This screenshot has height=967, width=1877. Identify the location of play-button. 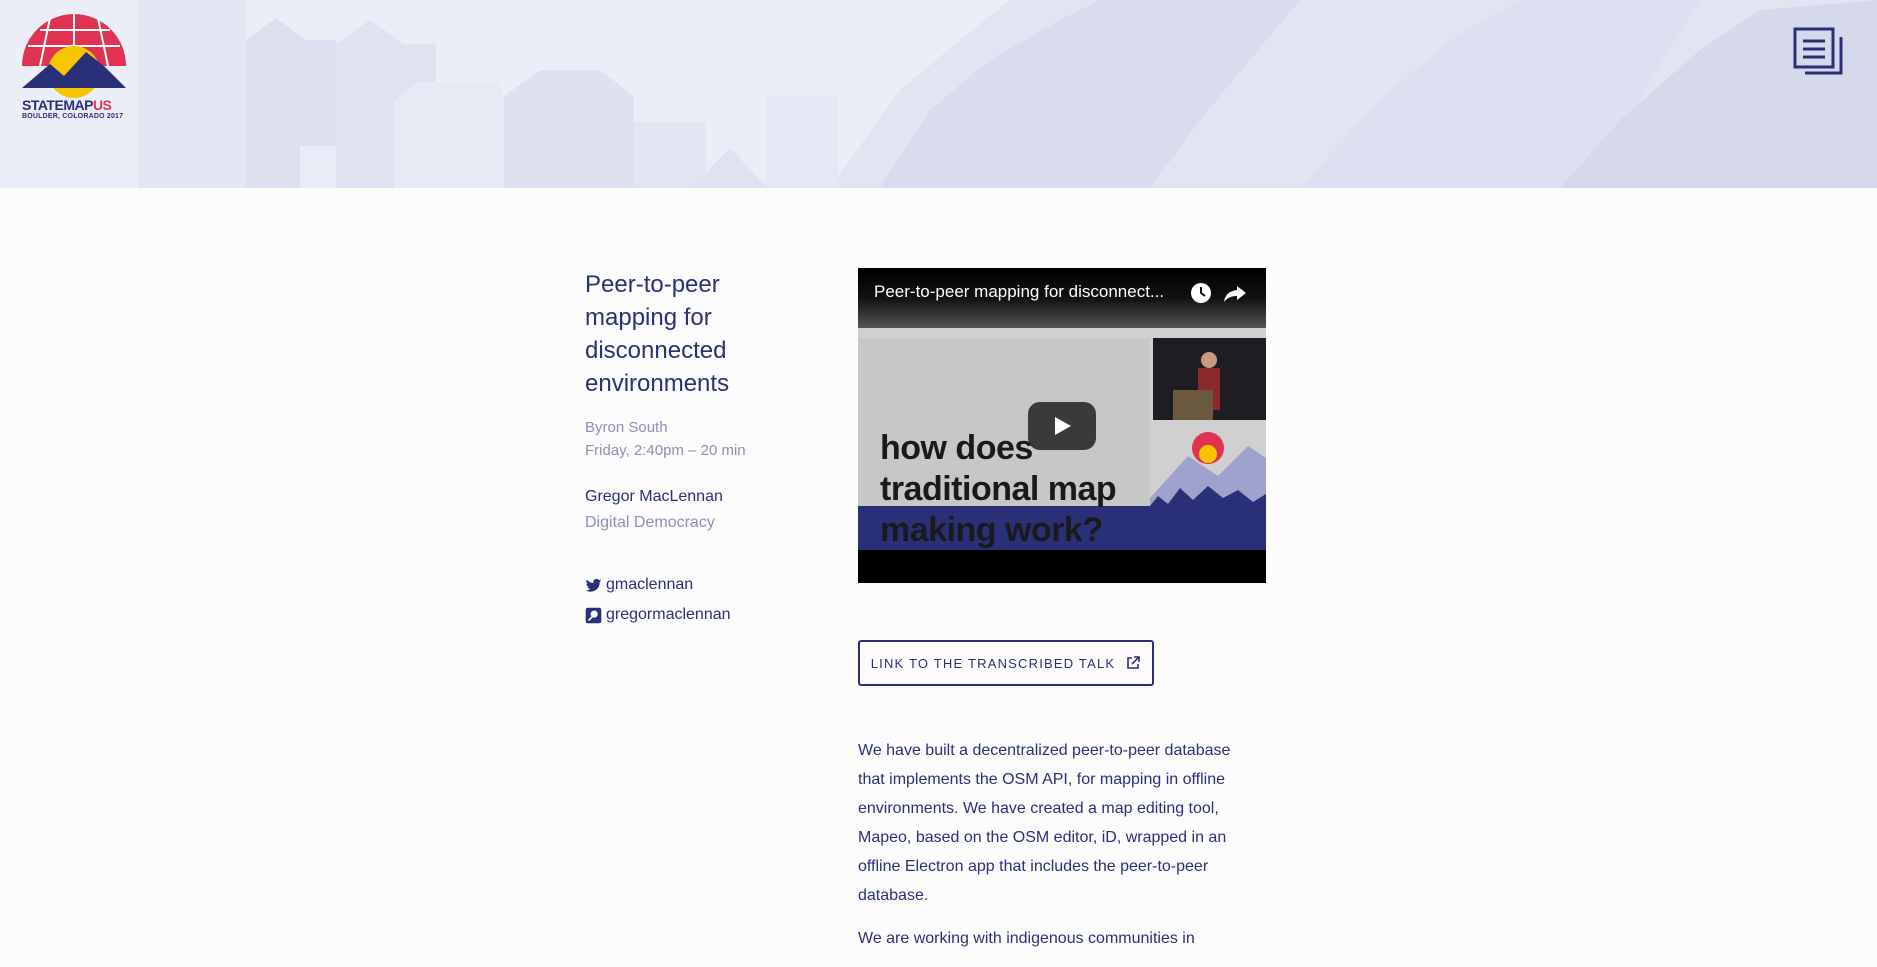
(1062, 426).